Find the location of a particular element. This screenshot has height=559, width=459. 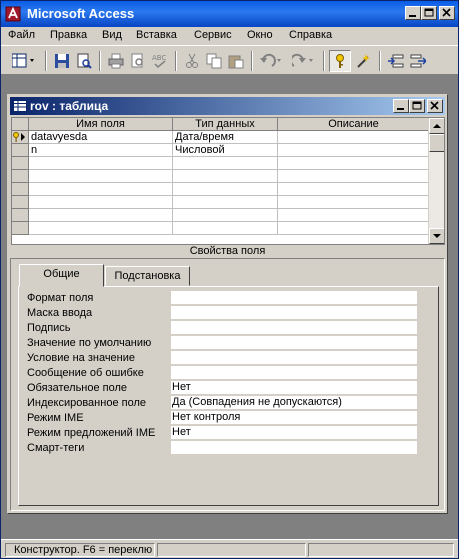

access-key-icon is located at coordinates (14, 14).